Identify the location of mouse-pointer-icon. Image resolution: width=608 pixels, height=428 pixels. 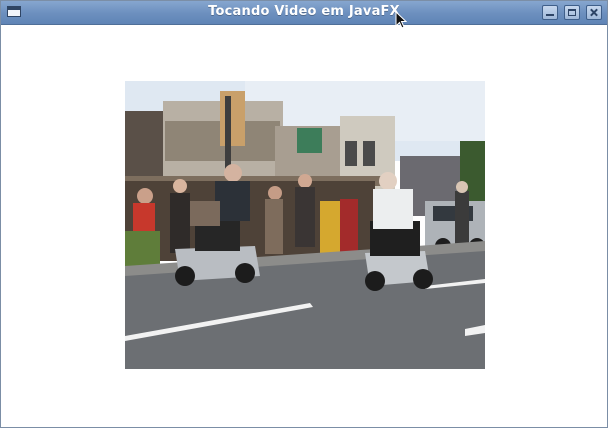
(401, 20).